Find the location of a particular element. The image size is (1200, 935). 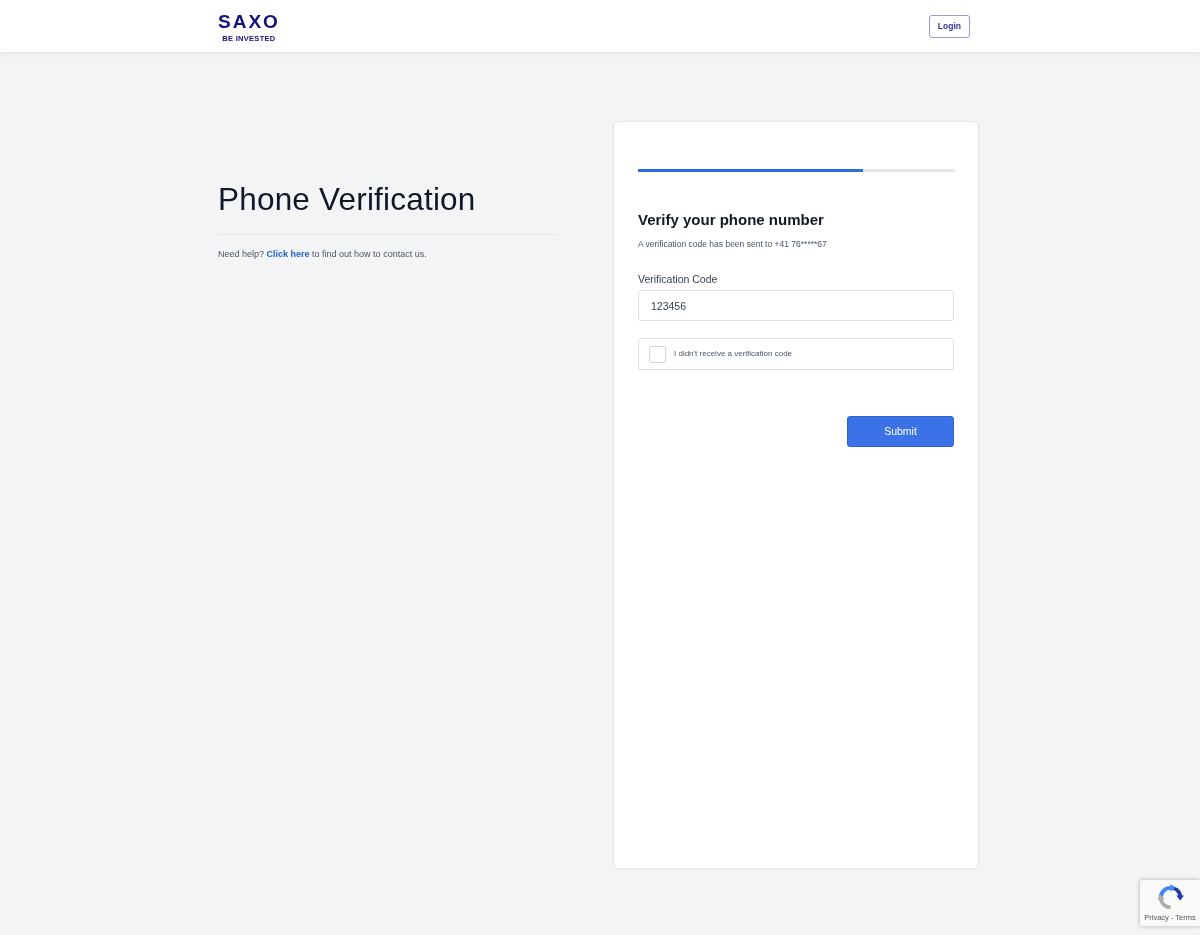

contact-link: Click here is located at coordinates (288, 254).